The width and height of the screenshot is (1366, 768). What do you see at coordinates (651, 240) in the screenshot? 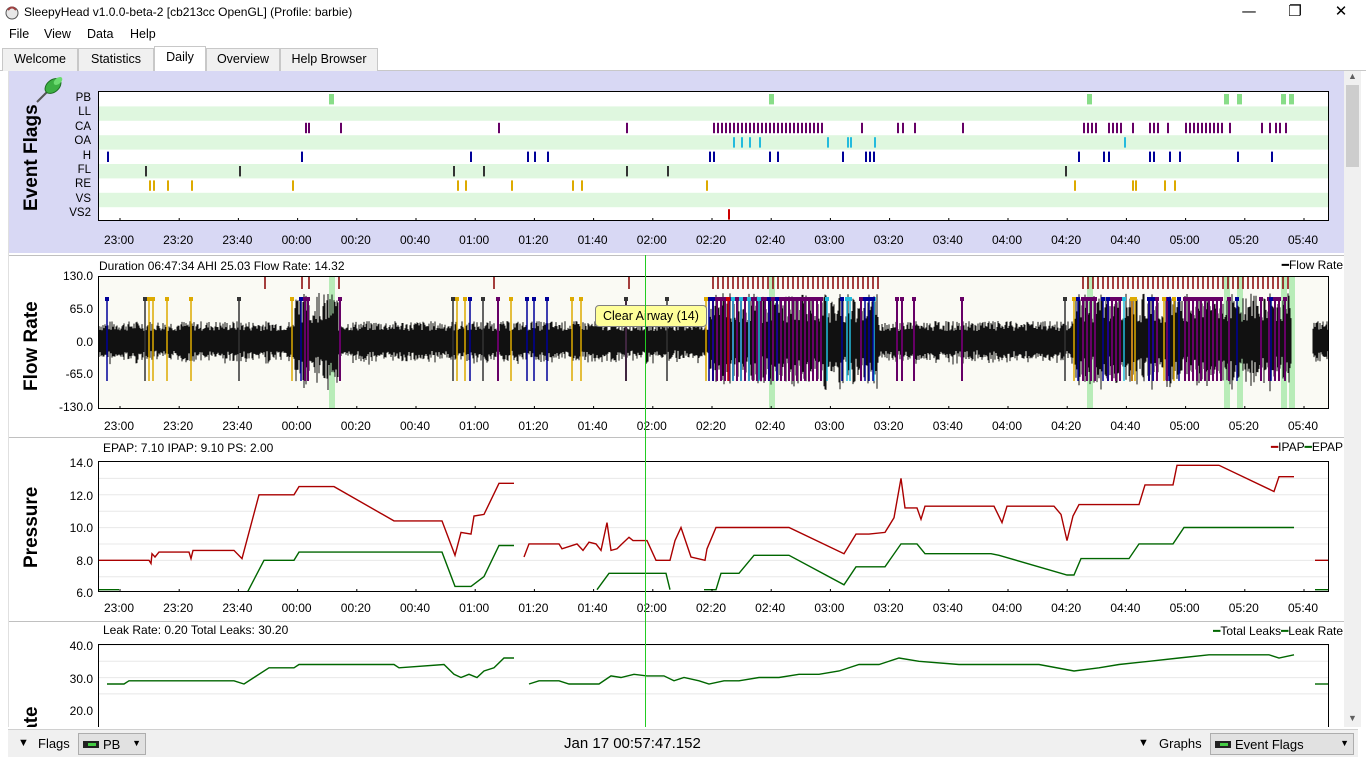
I see `x-tick-label: 02:00` at bounding box center [651, 240].